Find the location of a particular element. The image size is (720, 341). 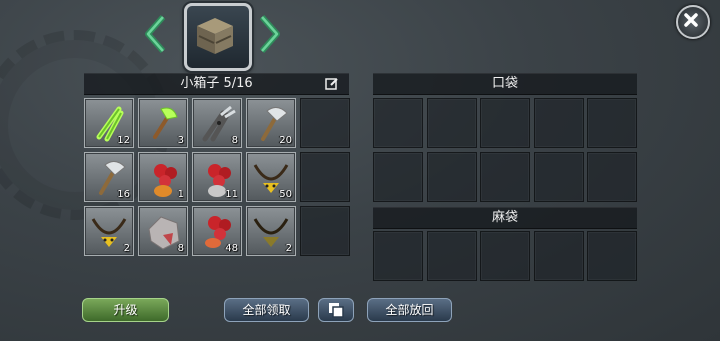

item-quantity: 1 is located at coordinates (180, 194).